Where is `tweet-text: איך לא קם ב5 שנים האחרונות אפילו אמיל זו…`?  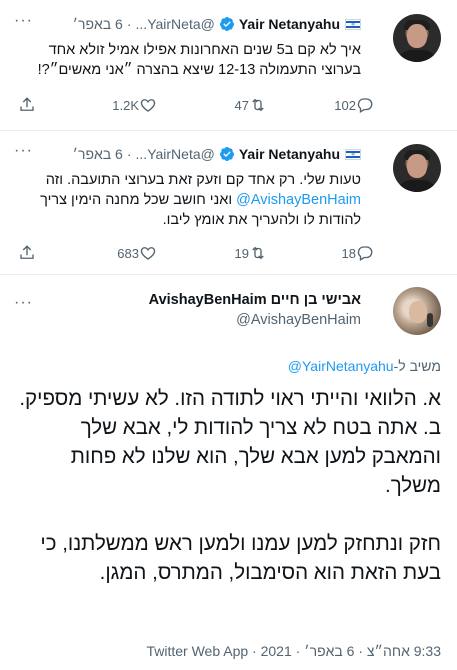 tweet-text: איך לא קם ב5 שנים האחרונות אפילו אמיל זו… is located at coordinates (199, 60).